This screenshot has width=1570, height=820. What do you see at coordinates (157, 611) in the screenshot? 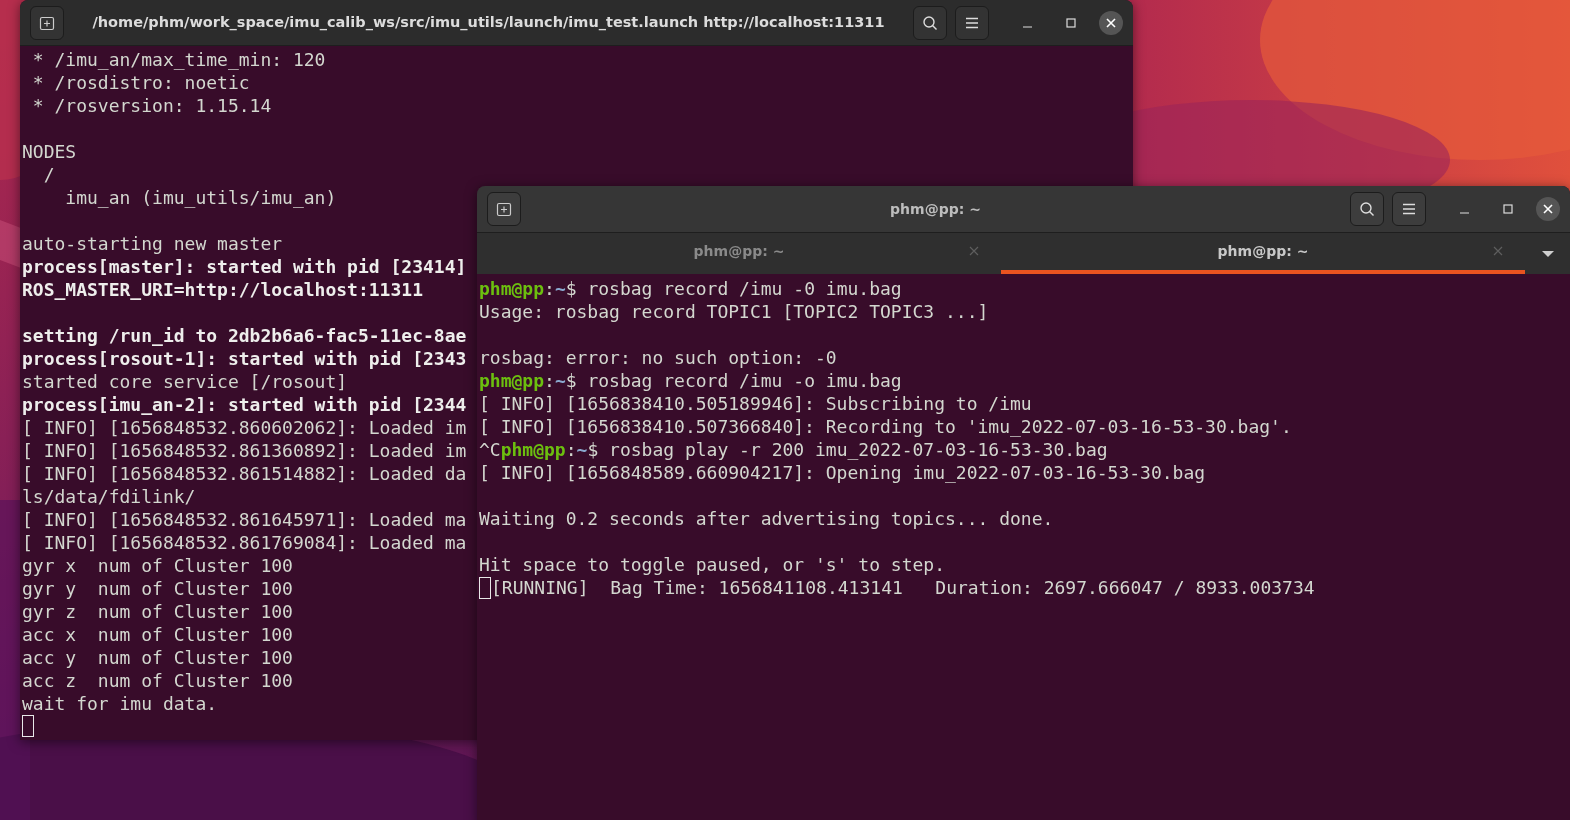
I see `terminal-line: gyr z num of Cluster 100` at bounding box center [157, 611].